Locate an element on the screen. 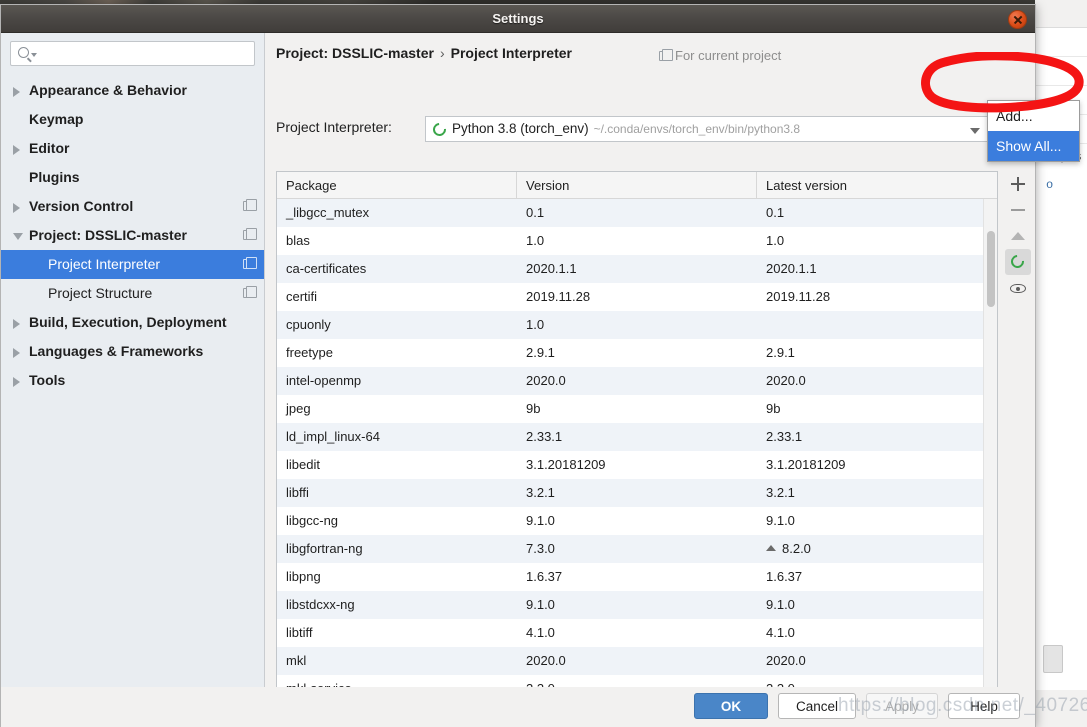 Image resolution: width=1087 pixels, height=727 pixels. column-header-version: Version is located at coordinates (637, 185).